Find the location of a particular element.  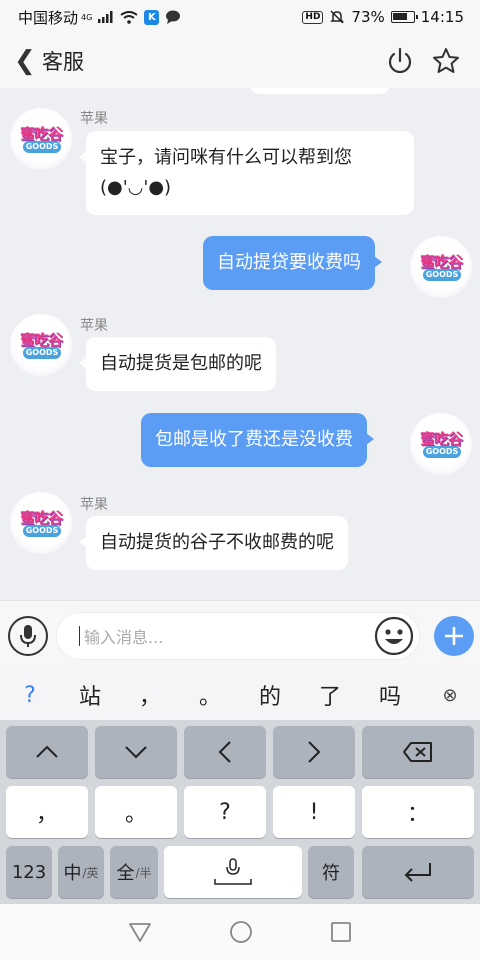

signal-icon is located at coordinates (105, 17).